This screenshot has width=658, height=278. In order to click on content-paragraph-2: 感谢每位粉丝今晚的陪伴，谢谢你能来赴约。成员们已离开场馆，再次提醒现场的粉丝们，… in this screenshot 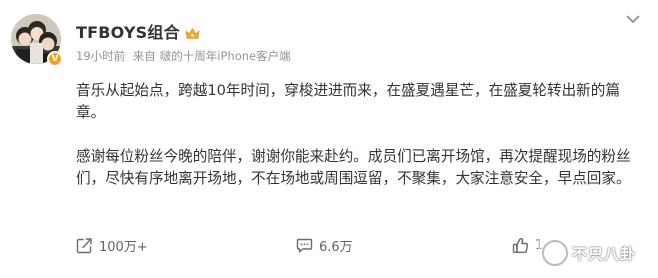, I will do `click(353, 167)`.